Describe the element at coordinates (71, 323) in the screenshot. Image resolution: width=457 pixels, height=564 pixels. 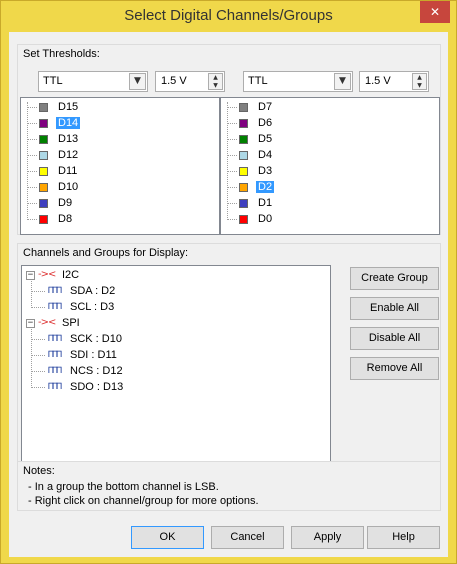
I see `group-label: SPI` at that location.